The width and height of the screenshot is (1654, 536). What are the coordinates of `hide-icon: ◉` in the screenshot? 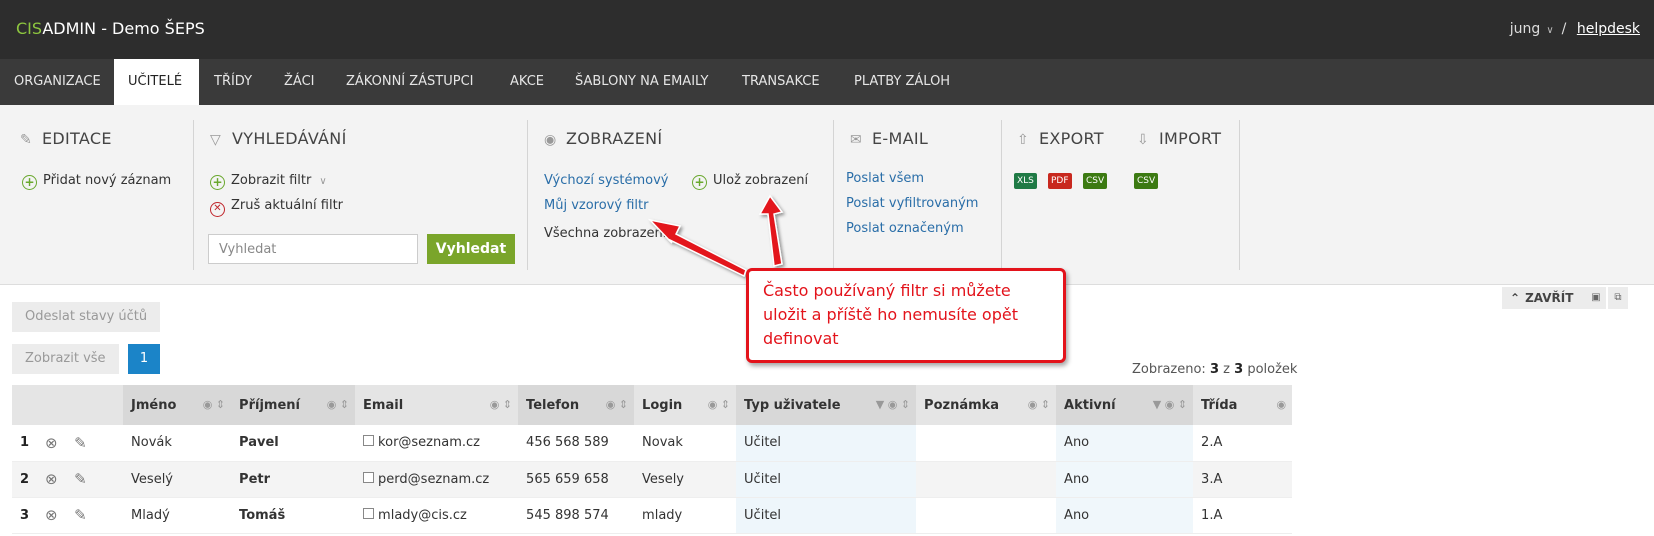 It's located at (1281, 405).